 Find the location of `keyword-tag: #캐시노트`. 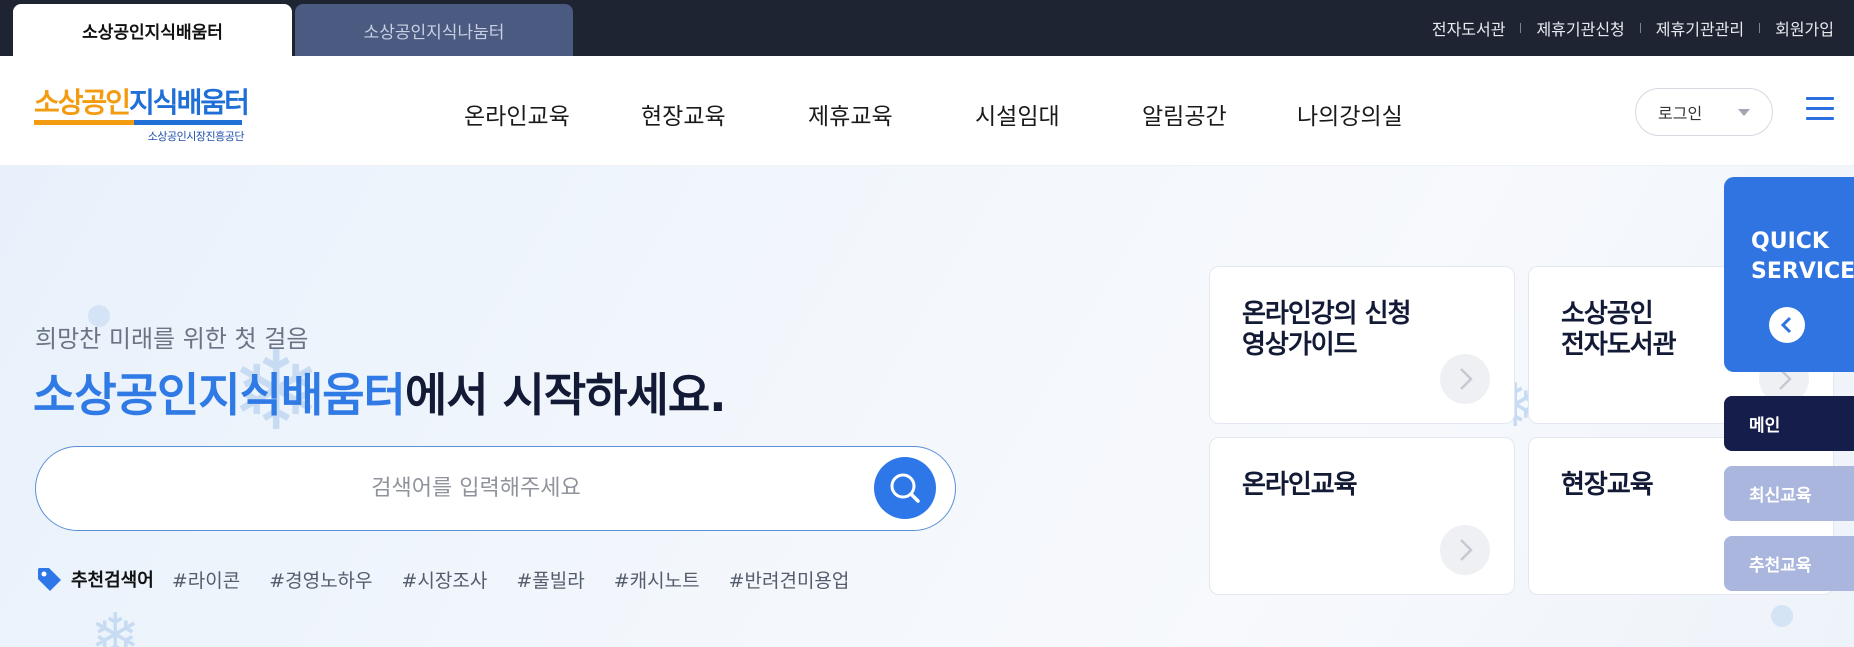

keyword-tag: #캐시노트 is located at coordinates (657, 579).